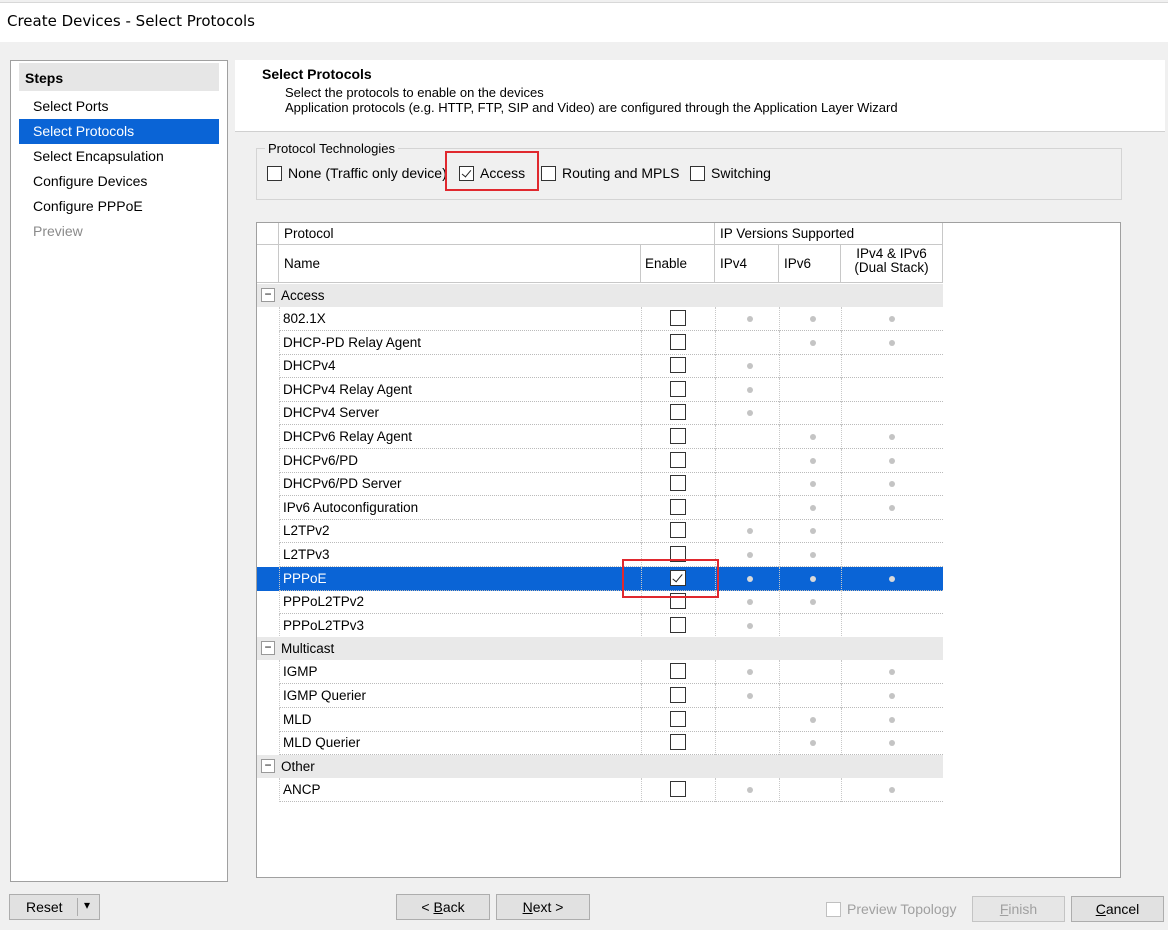 Image resolution: width=1168 pixels, height=930 pixels. What do you see at coordinates (600, 789) in the screenshot?
I see `table-row: ANCP` at bounding box center [600, 789].